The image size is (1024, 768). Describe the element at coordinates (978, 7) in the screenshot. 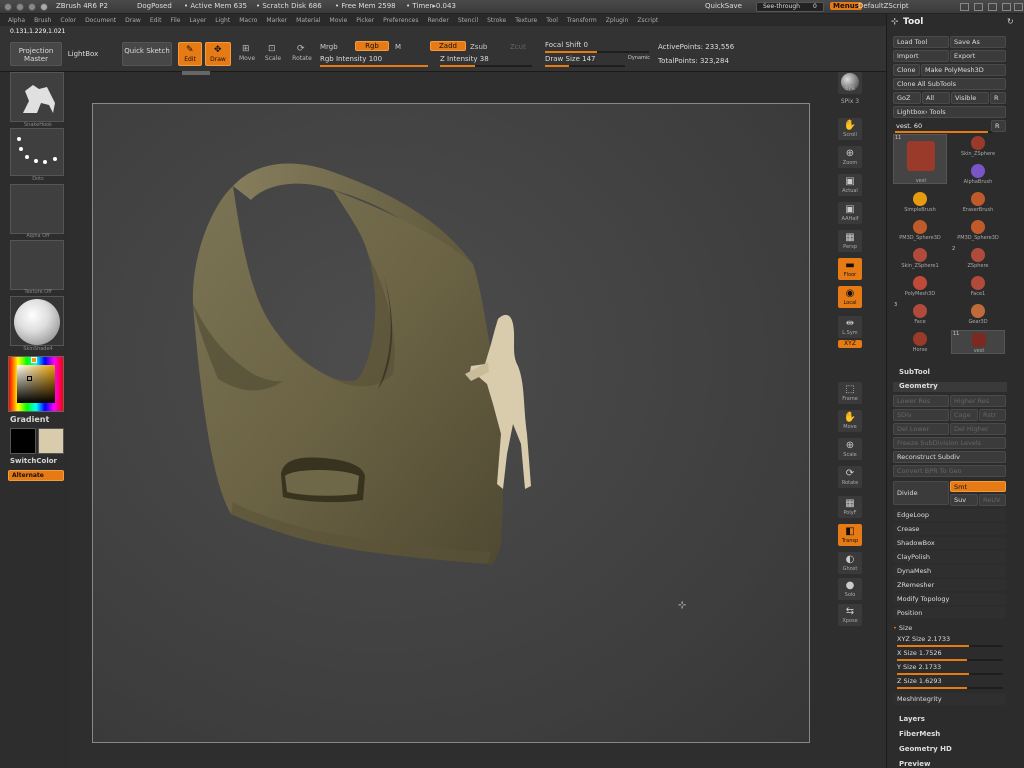

I see `layout2-icon` at that location.